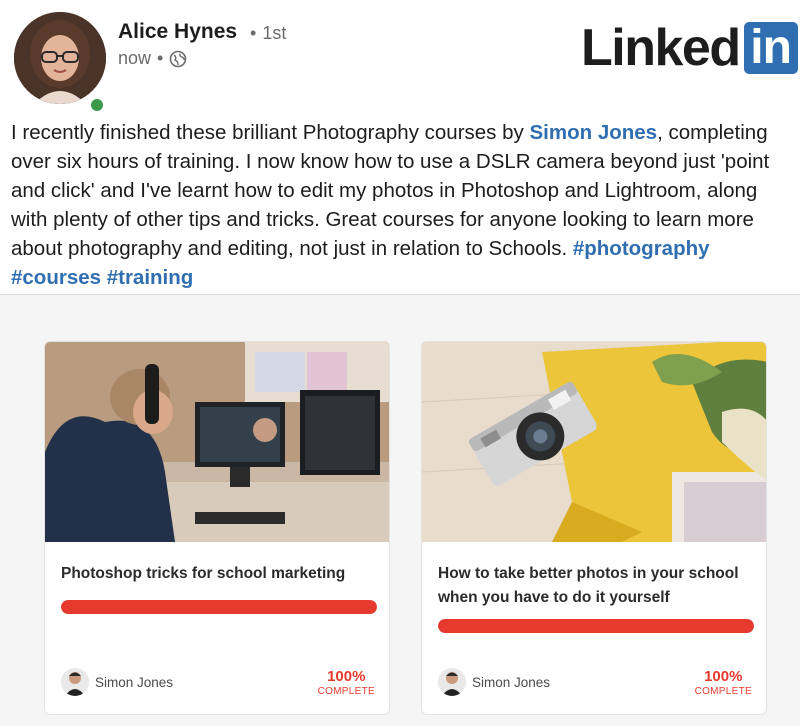 The width and height of the screenshot is (800, 726). I want to click on logo-in-box: in, so click(770, 48).